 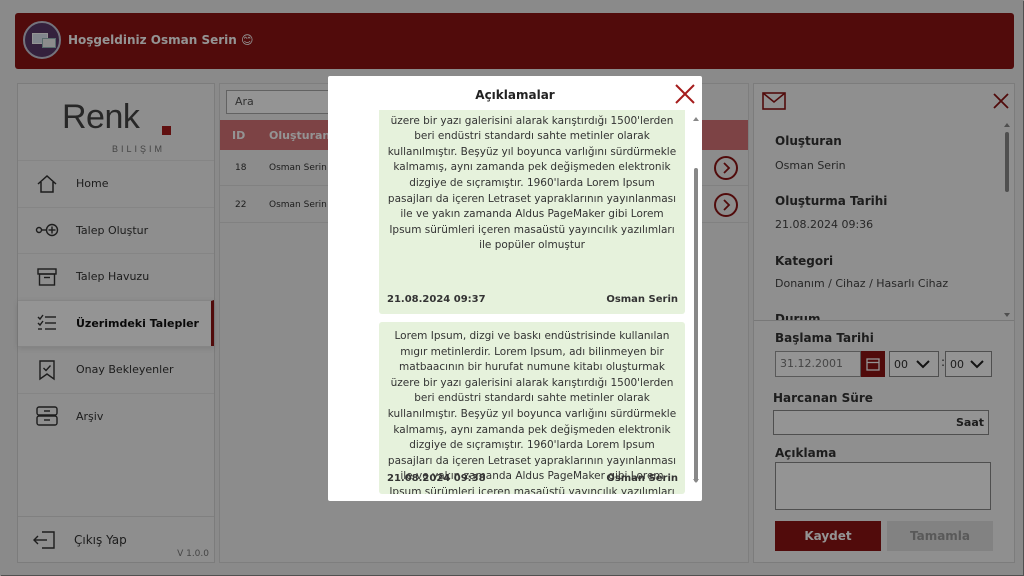 What do you see at coordinates (436, 299) in the screenshot?
I see `comment-date: 21.08.2024 09:37` at bounding box center [436, 299].